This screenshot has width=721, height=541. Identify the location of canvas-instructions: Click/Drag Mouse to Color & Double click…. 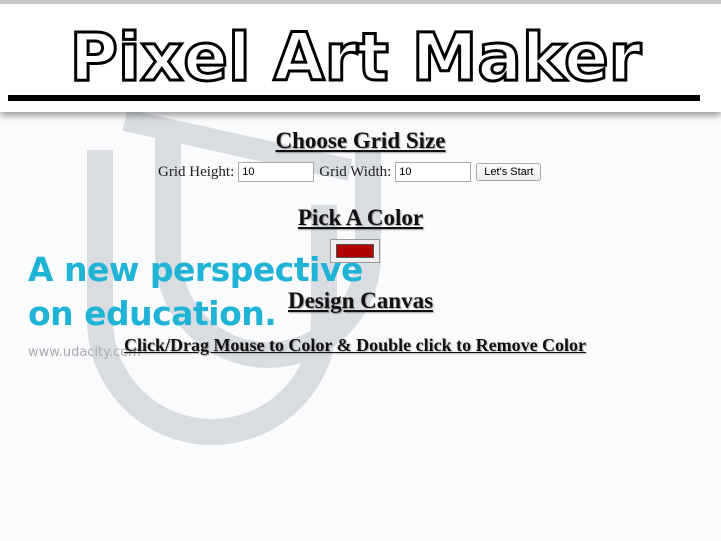
(355, 345).